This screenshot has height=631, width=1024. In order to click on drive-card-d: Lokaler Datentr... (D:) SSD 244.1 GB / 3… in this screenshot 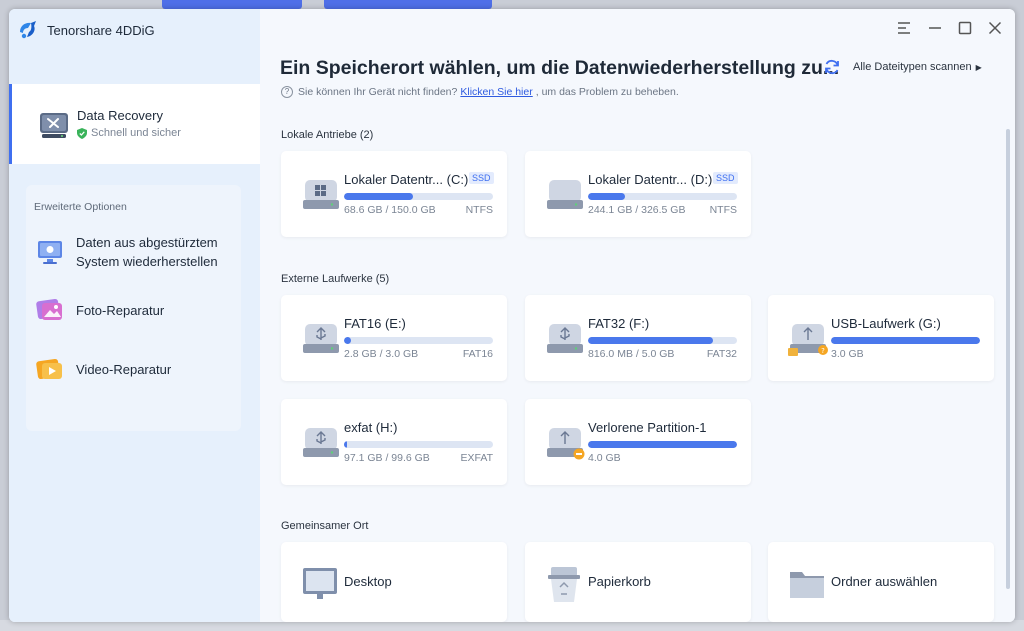, I will do `click(638, 194)`.